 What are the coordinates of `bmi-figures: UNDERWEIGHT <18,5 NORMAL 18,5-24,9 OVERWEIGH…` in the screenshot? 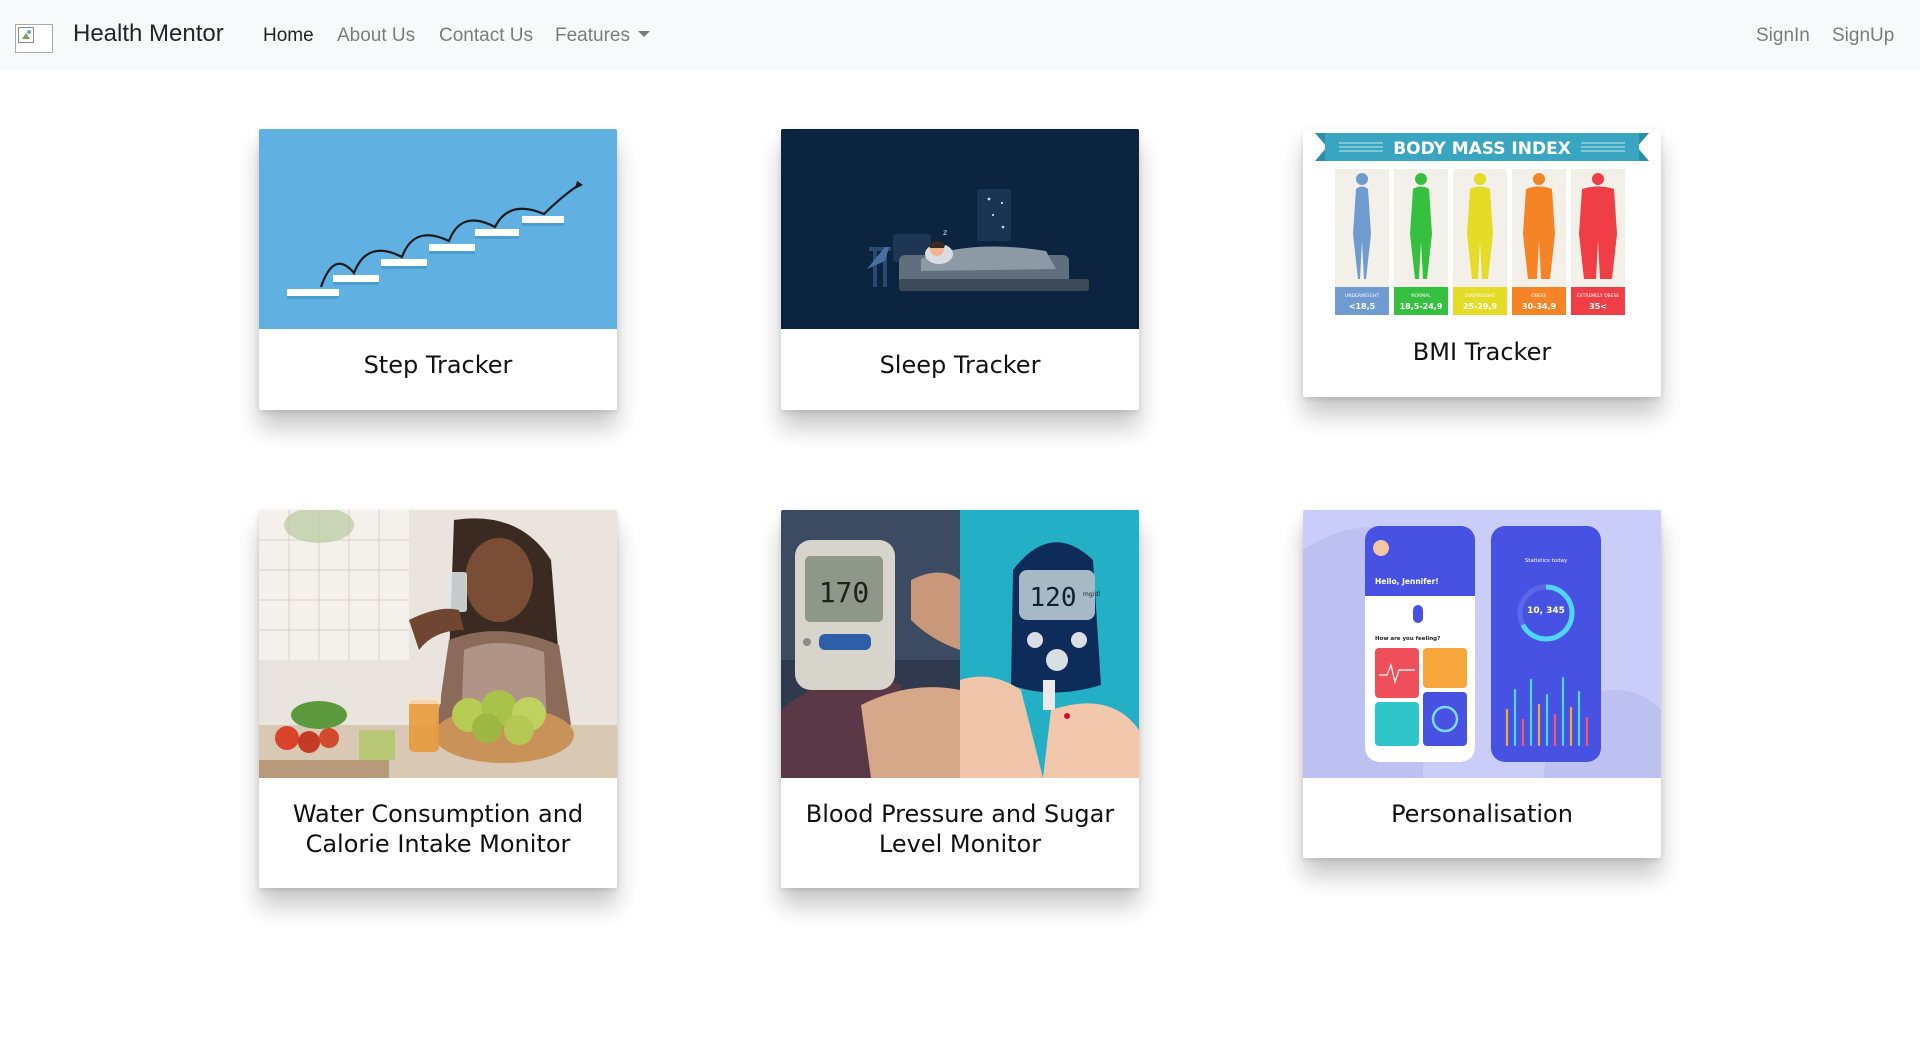 It's located at (1480, 242).